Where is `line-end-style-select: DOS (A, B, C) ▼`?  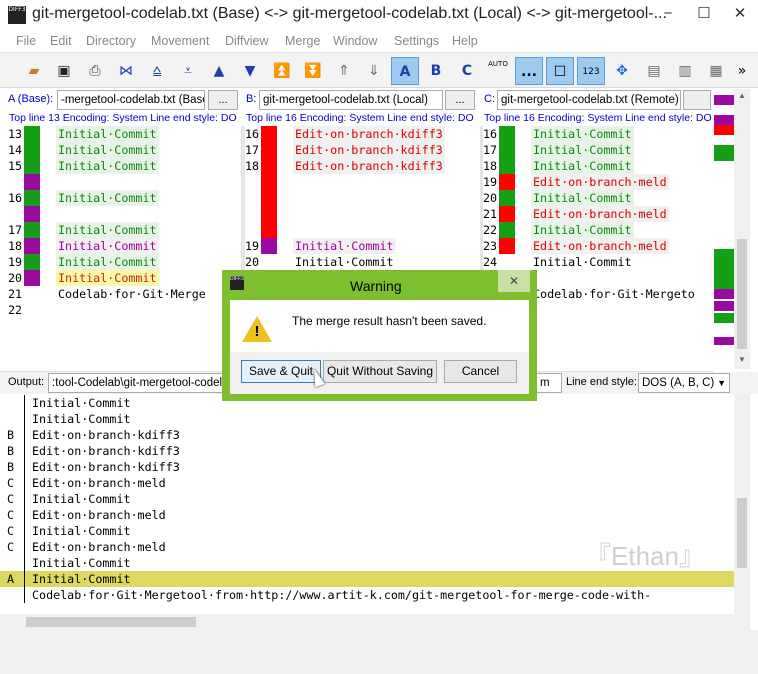 line-end-style-select: DOS (A, B, C) ▼ is located at coordinates (684, 383).